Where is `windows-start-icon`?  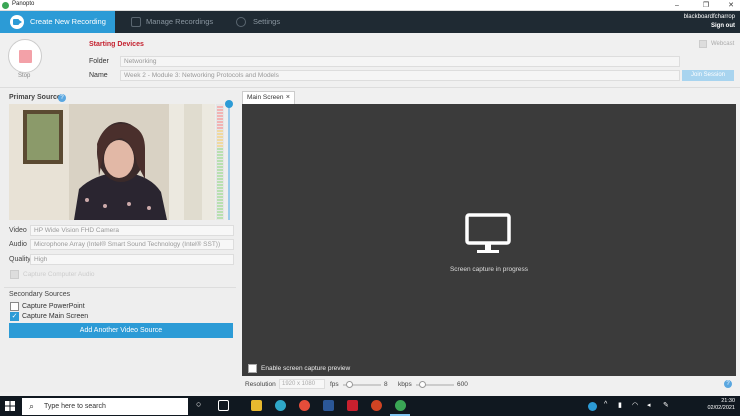
windows-start-icon is located at coordinates (10, 406).